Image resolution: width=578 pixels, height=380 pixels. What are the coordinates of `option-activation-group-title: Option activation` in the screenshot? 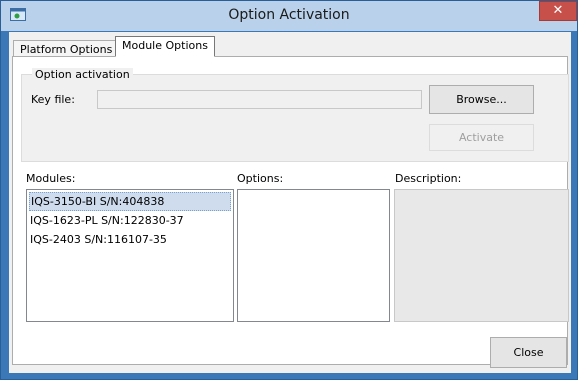 It's located at (82, 74).